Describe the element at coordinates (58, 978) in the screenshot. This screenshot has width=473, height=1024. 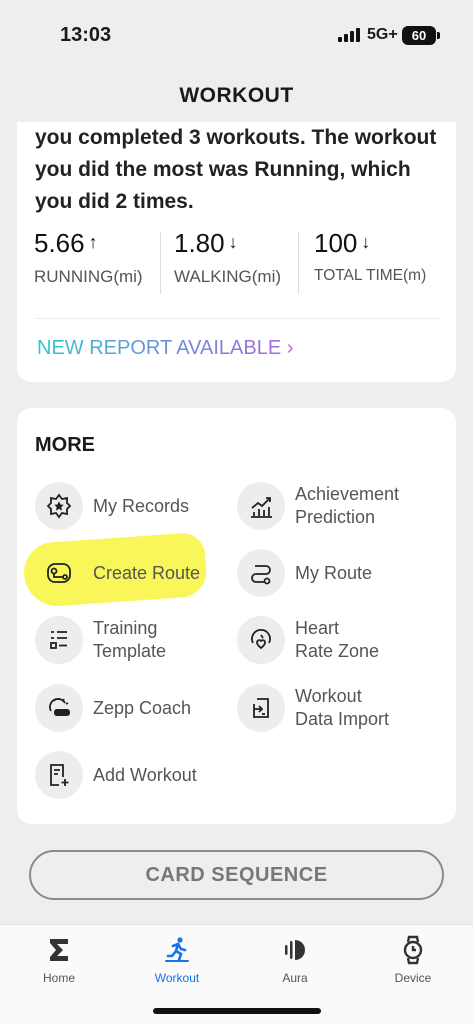
I see `tab-label: Home` at that location.